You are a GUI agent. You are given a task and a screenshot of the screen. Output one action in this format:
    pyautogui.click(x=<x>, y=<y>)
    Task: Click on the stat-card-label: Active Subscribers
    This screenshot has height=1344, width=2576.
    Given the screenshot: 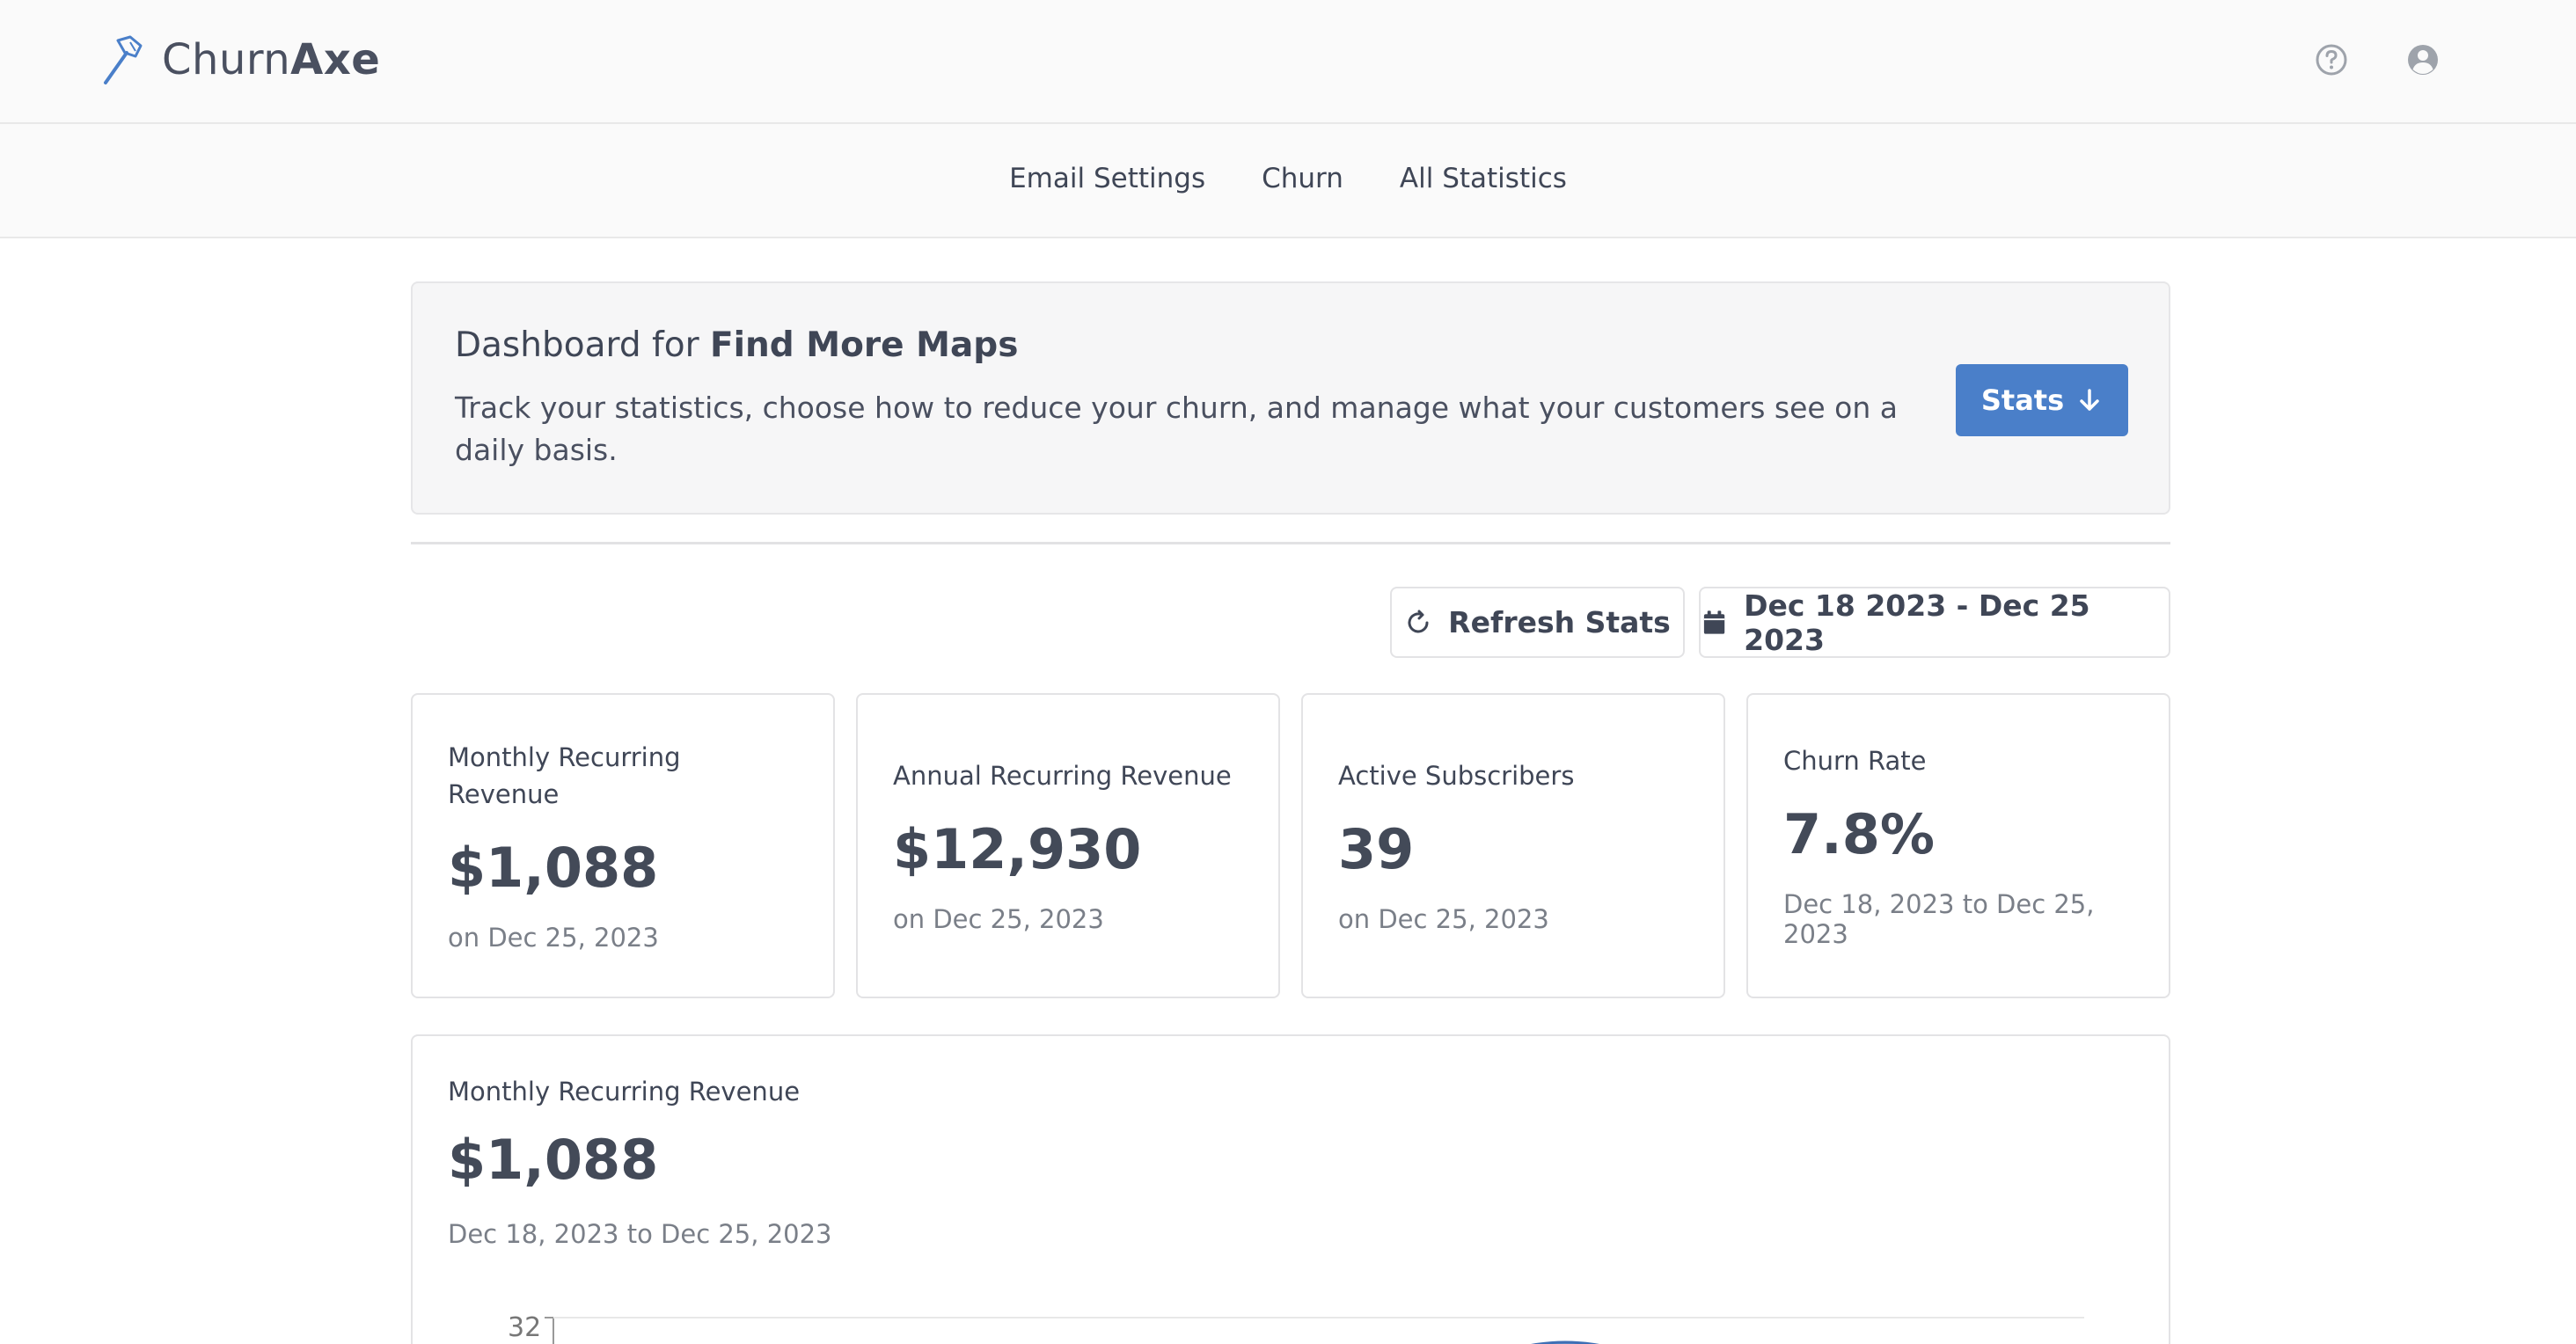 What is the action you would take?
    pyautogui.click(x=1456, y=776)
    